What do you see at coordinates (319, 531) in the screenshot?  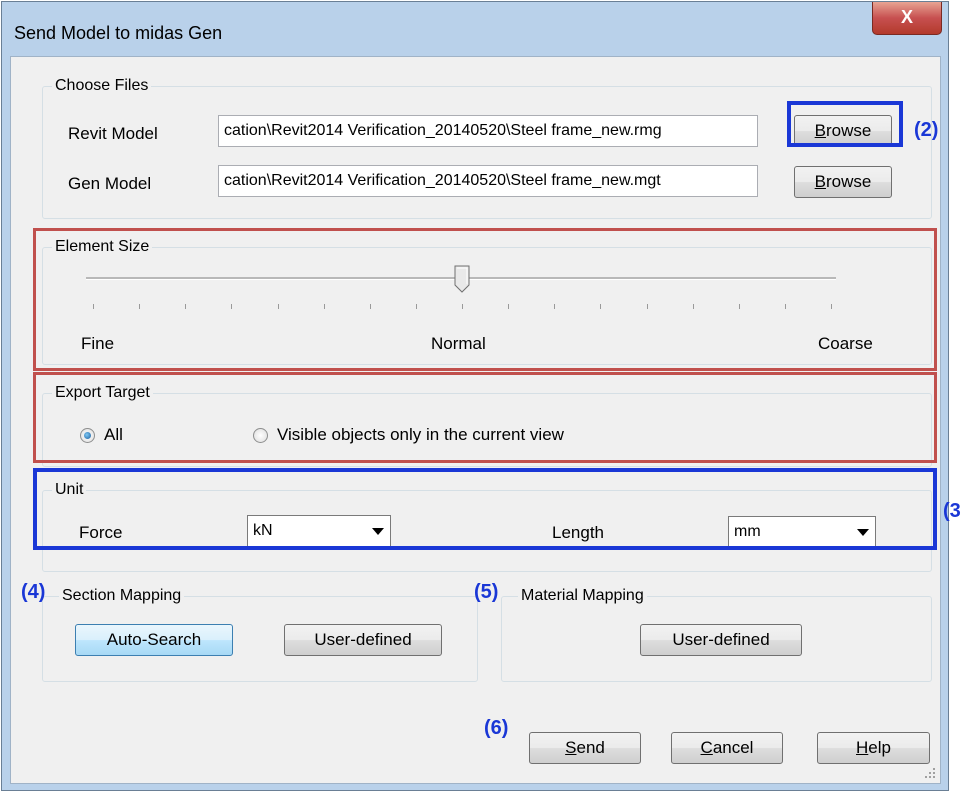 I see `force-unit-select: kN` at bounding box center [319, 531].